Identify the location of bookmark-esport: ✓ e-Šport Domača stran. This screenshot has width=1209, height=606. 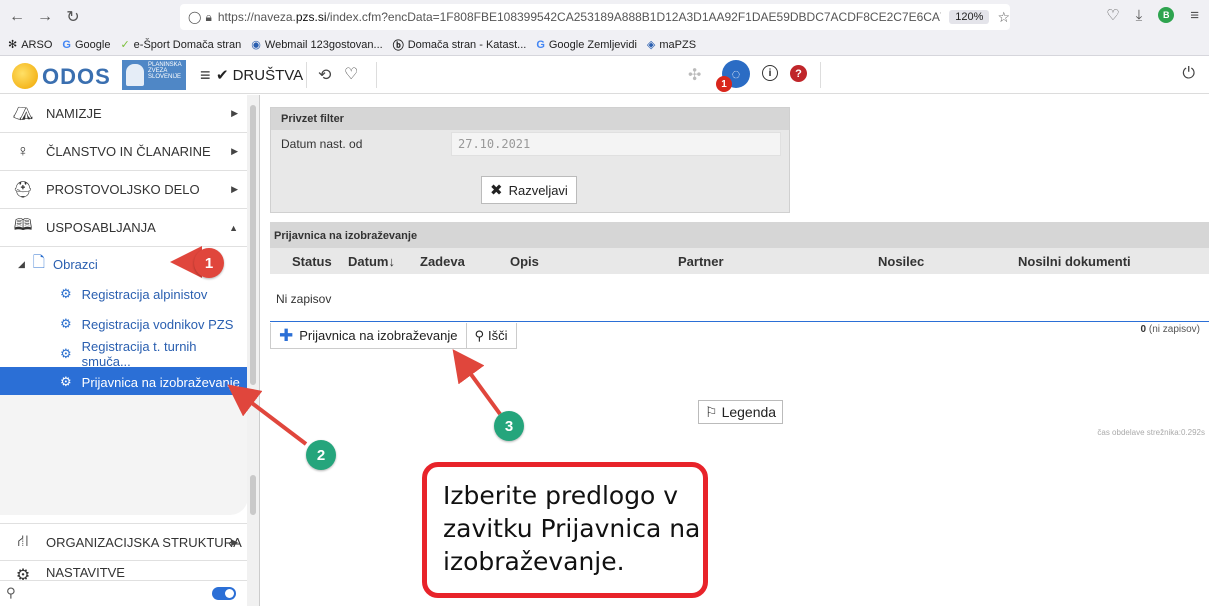
(180, 45).